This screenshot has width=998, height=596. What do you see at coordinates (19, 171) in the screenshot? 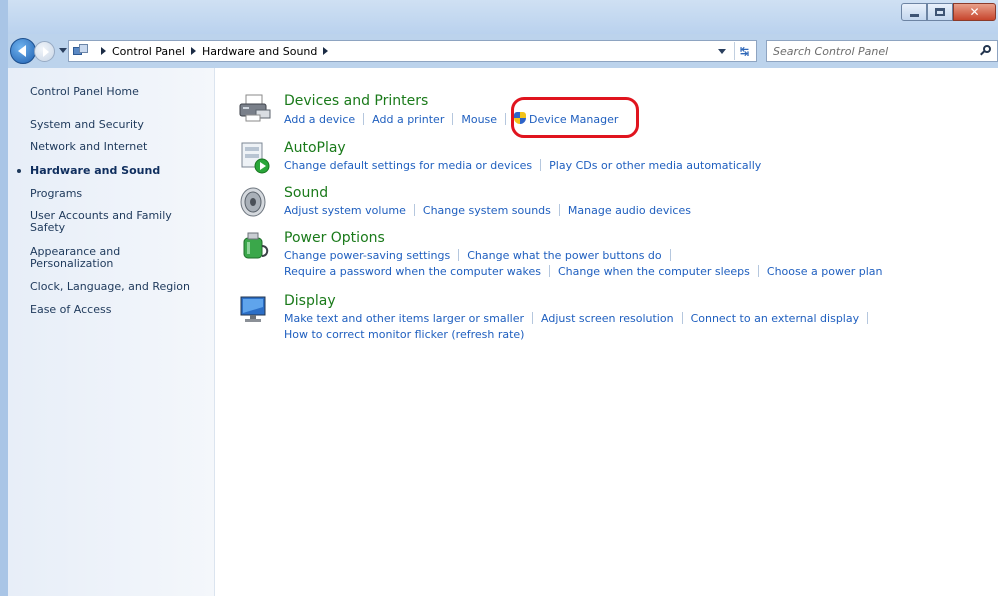
I see `current-page-bullet-icon` at bounding box center [19, 171].